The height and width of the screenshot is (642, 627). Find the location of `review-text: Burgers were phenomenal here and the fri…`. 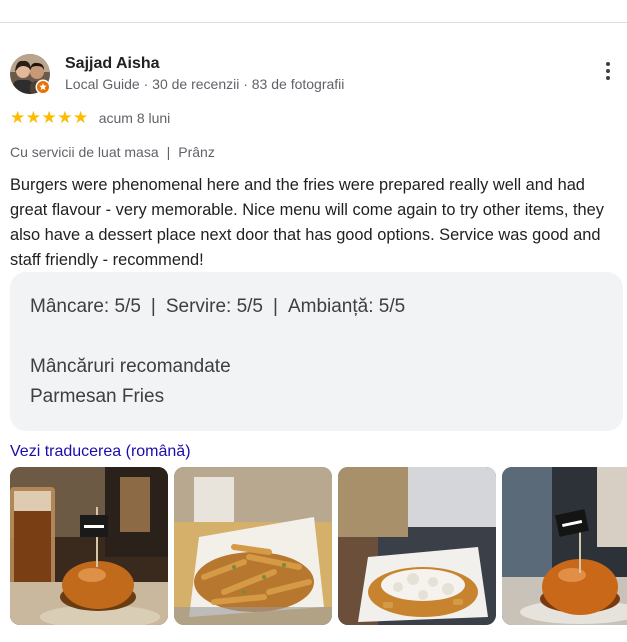

review-text: Burgers were phenomenal here and the fri… is located at coordinates (307, 222).